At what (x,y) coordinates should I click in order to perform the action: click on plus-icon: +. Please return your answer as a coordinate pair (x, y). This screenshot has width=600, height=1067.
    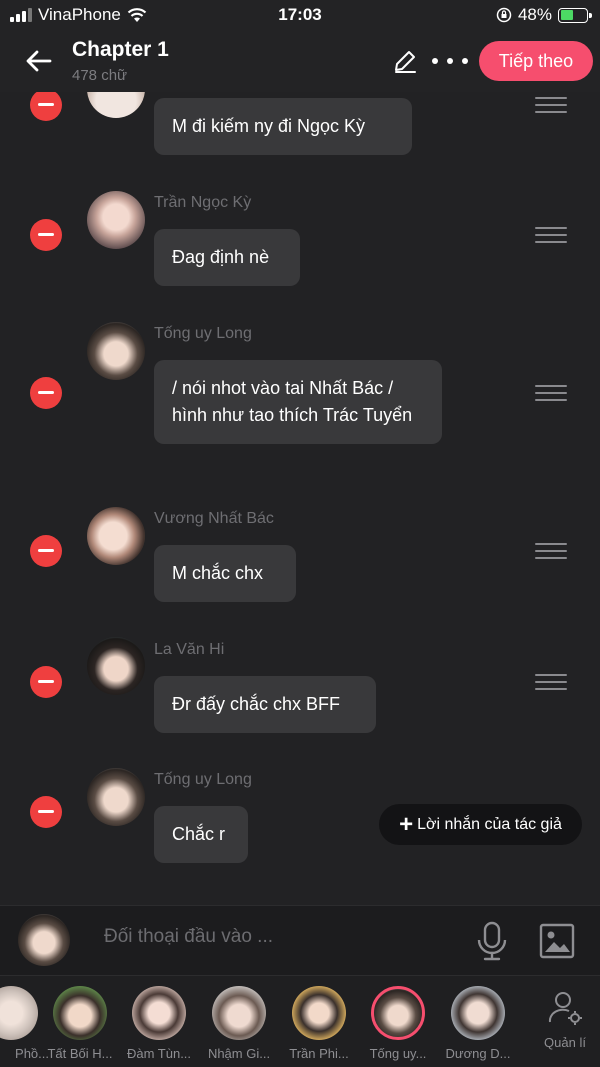
    Looking at the image, I should click on (406, 824).